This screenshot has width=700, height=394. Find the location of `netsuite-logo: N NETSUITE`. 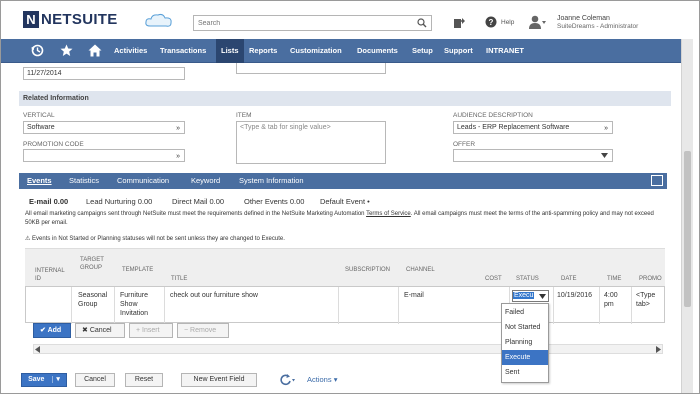

netsuite-logo: N NETSUITE is located at coordinates (70, 19).